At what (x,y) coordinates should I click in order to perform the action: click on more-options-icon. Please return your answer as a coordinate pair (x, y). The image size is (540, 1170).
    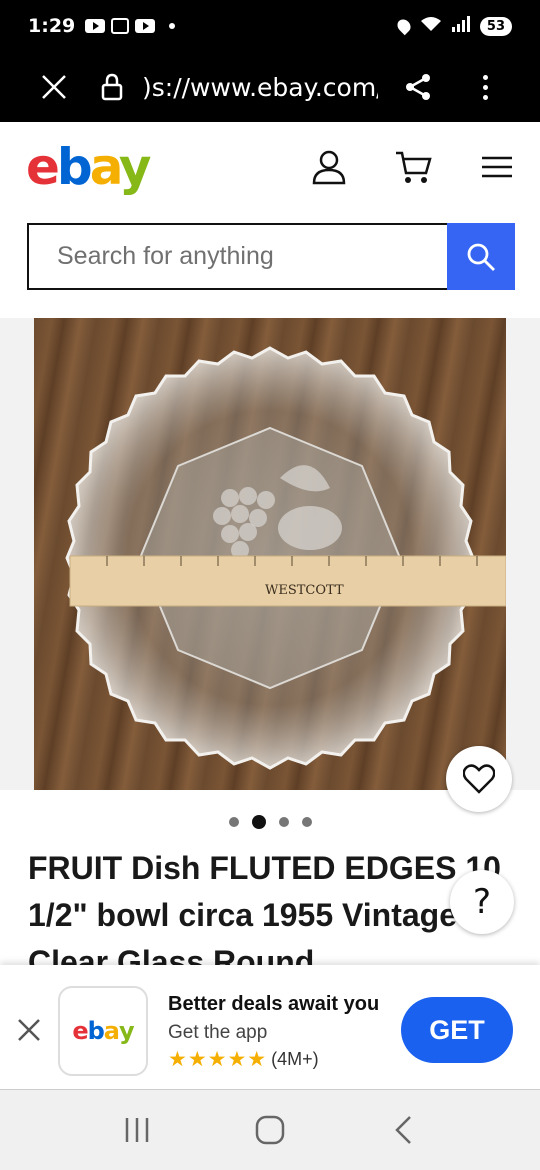
    Looking at the image, I should click on (485, 87).